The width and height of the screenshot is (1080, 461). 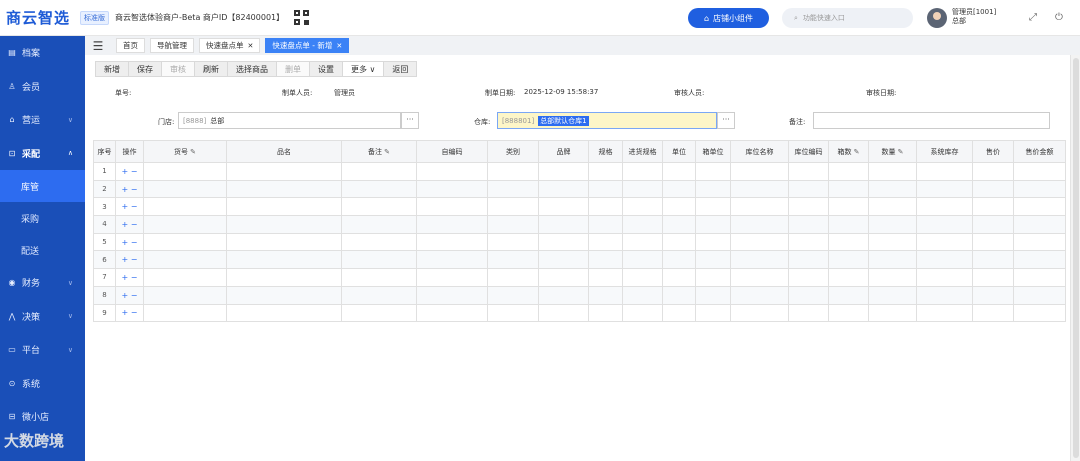 What do you see at coordinates (252, 69) in the screenshot?
I see `select-product-button: 选择商品` at bounding box center [252, 69].